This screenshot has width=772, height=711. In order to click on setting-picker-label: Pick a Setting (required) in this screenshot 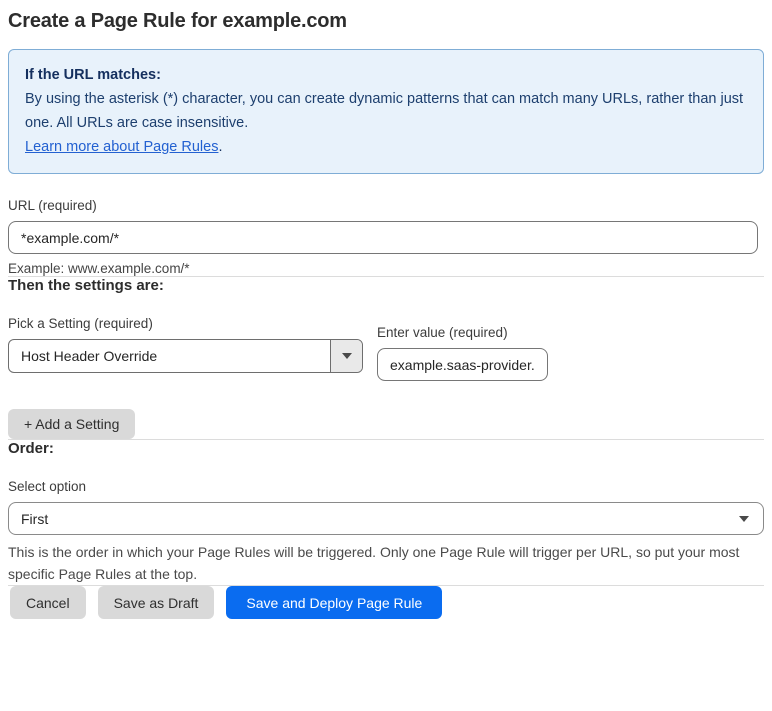, I will do `click(80, 323)`.